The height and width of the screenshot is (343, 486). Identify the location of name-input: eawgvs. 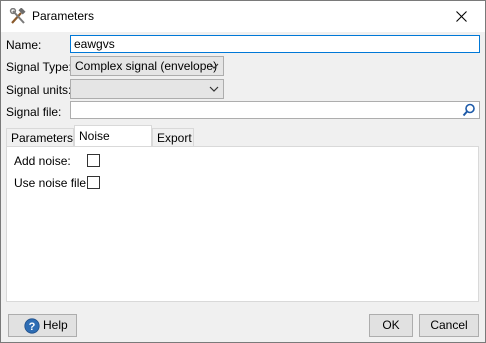
(275, 44).